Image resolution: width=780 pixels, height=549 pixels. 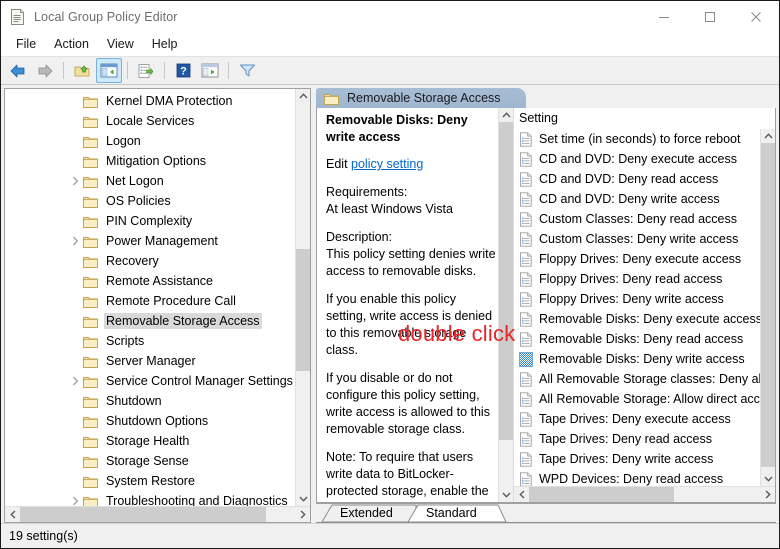 I want to click on settings-list-vertical-scrollbar, so click(x=767, y=307).